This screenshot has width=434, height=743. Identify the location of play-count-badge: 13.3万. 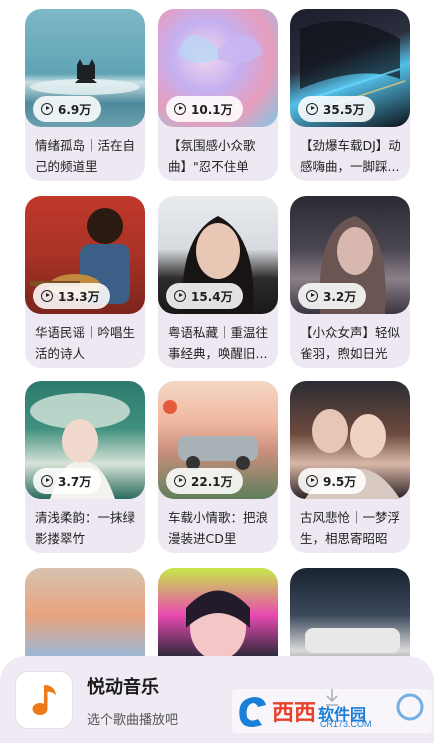
(71, 296).